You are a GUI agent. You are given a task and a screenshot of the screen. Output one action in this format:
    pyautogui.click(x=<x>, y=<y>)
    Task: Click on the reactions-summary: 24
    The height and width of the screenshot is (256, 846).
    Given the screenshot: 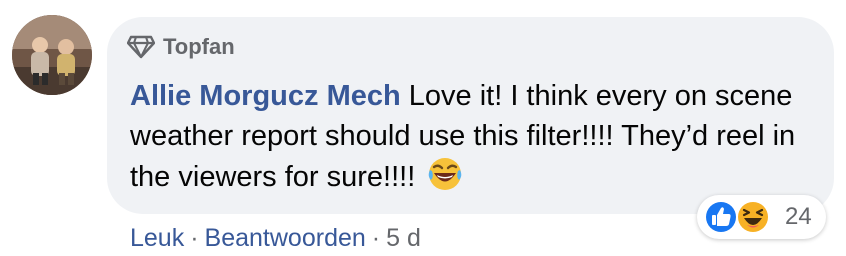 What is the action you would take?
    pyautogui.click(x=761, y=217)
    